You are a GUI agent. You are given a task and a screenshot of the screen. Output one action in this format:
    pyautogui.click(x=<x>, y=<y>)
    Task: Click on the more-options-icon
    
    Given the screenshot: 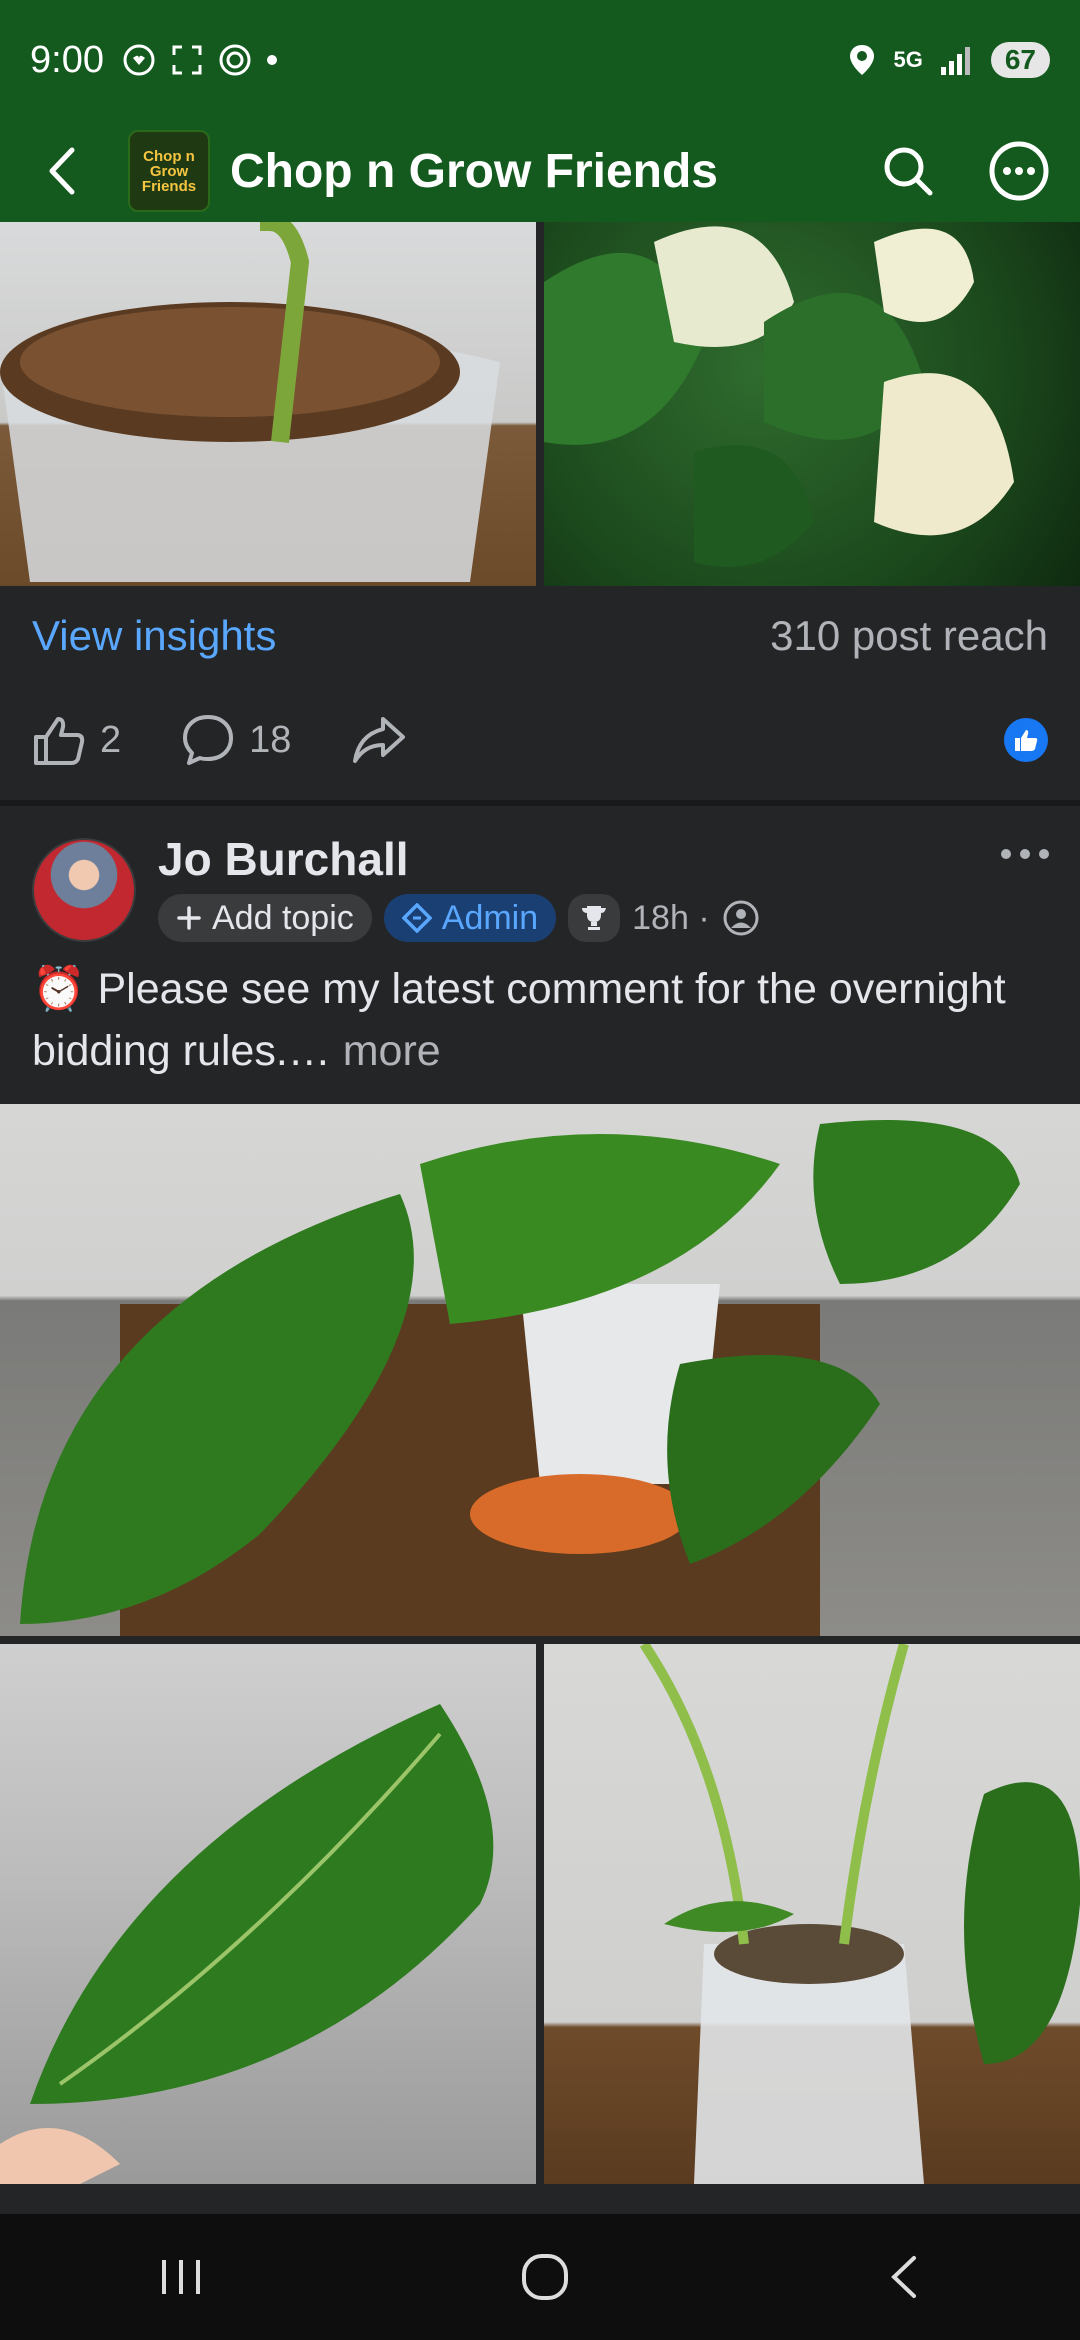 What is the action you would take?
    pyautogui.click(x=1019, y=171)
    